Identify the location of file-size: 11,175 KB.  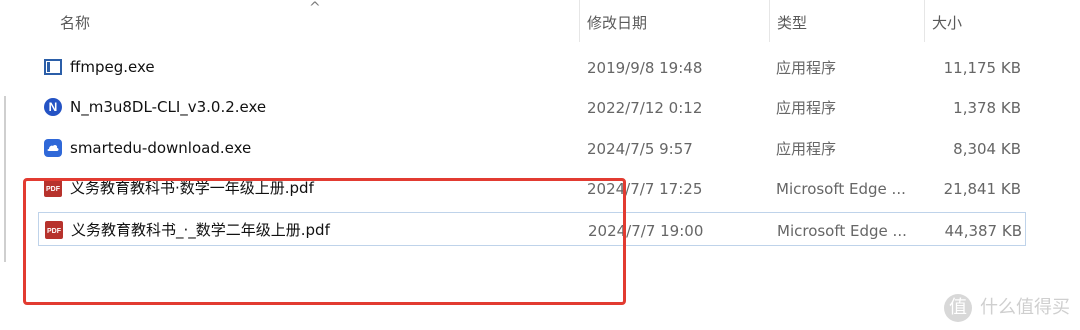
(982, 68).